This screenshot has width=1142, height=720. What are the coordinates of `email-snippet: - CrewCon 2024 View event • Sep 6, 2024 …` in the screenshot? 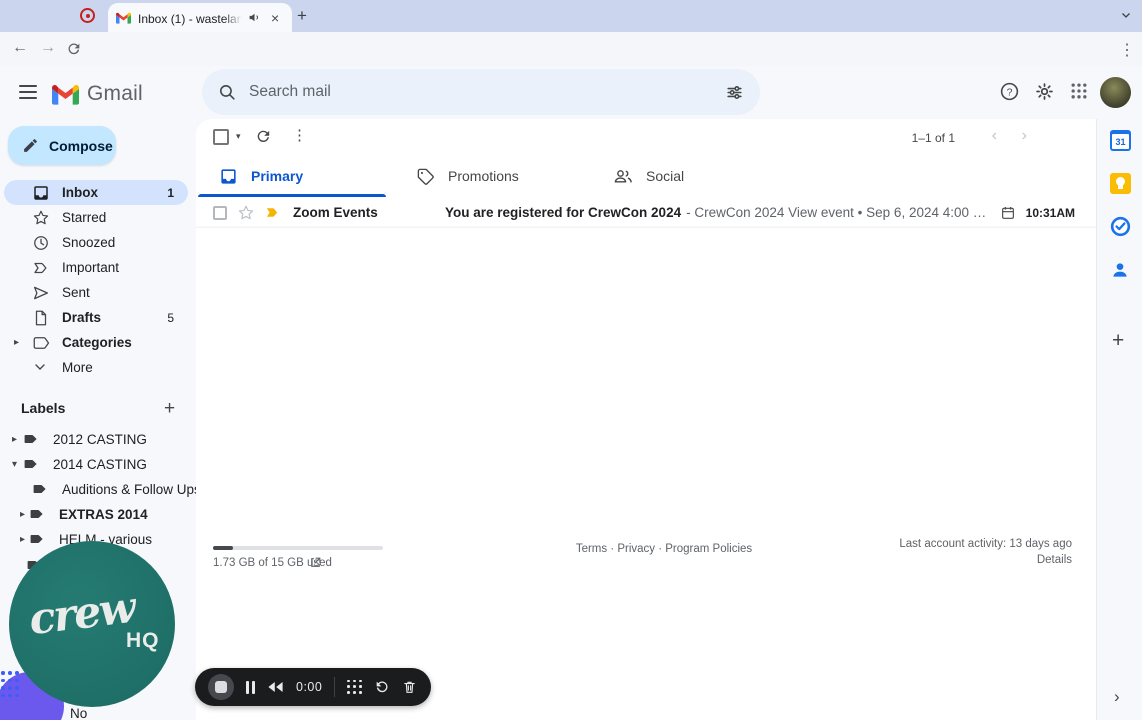 It's located at (839, 212).